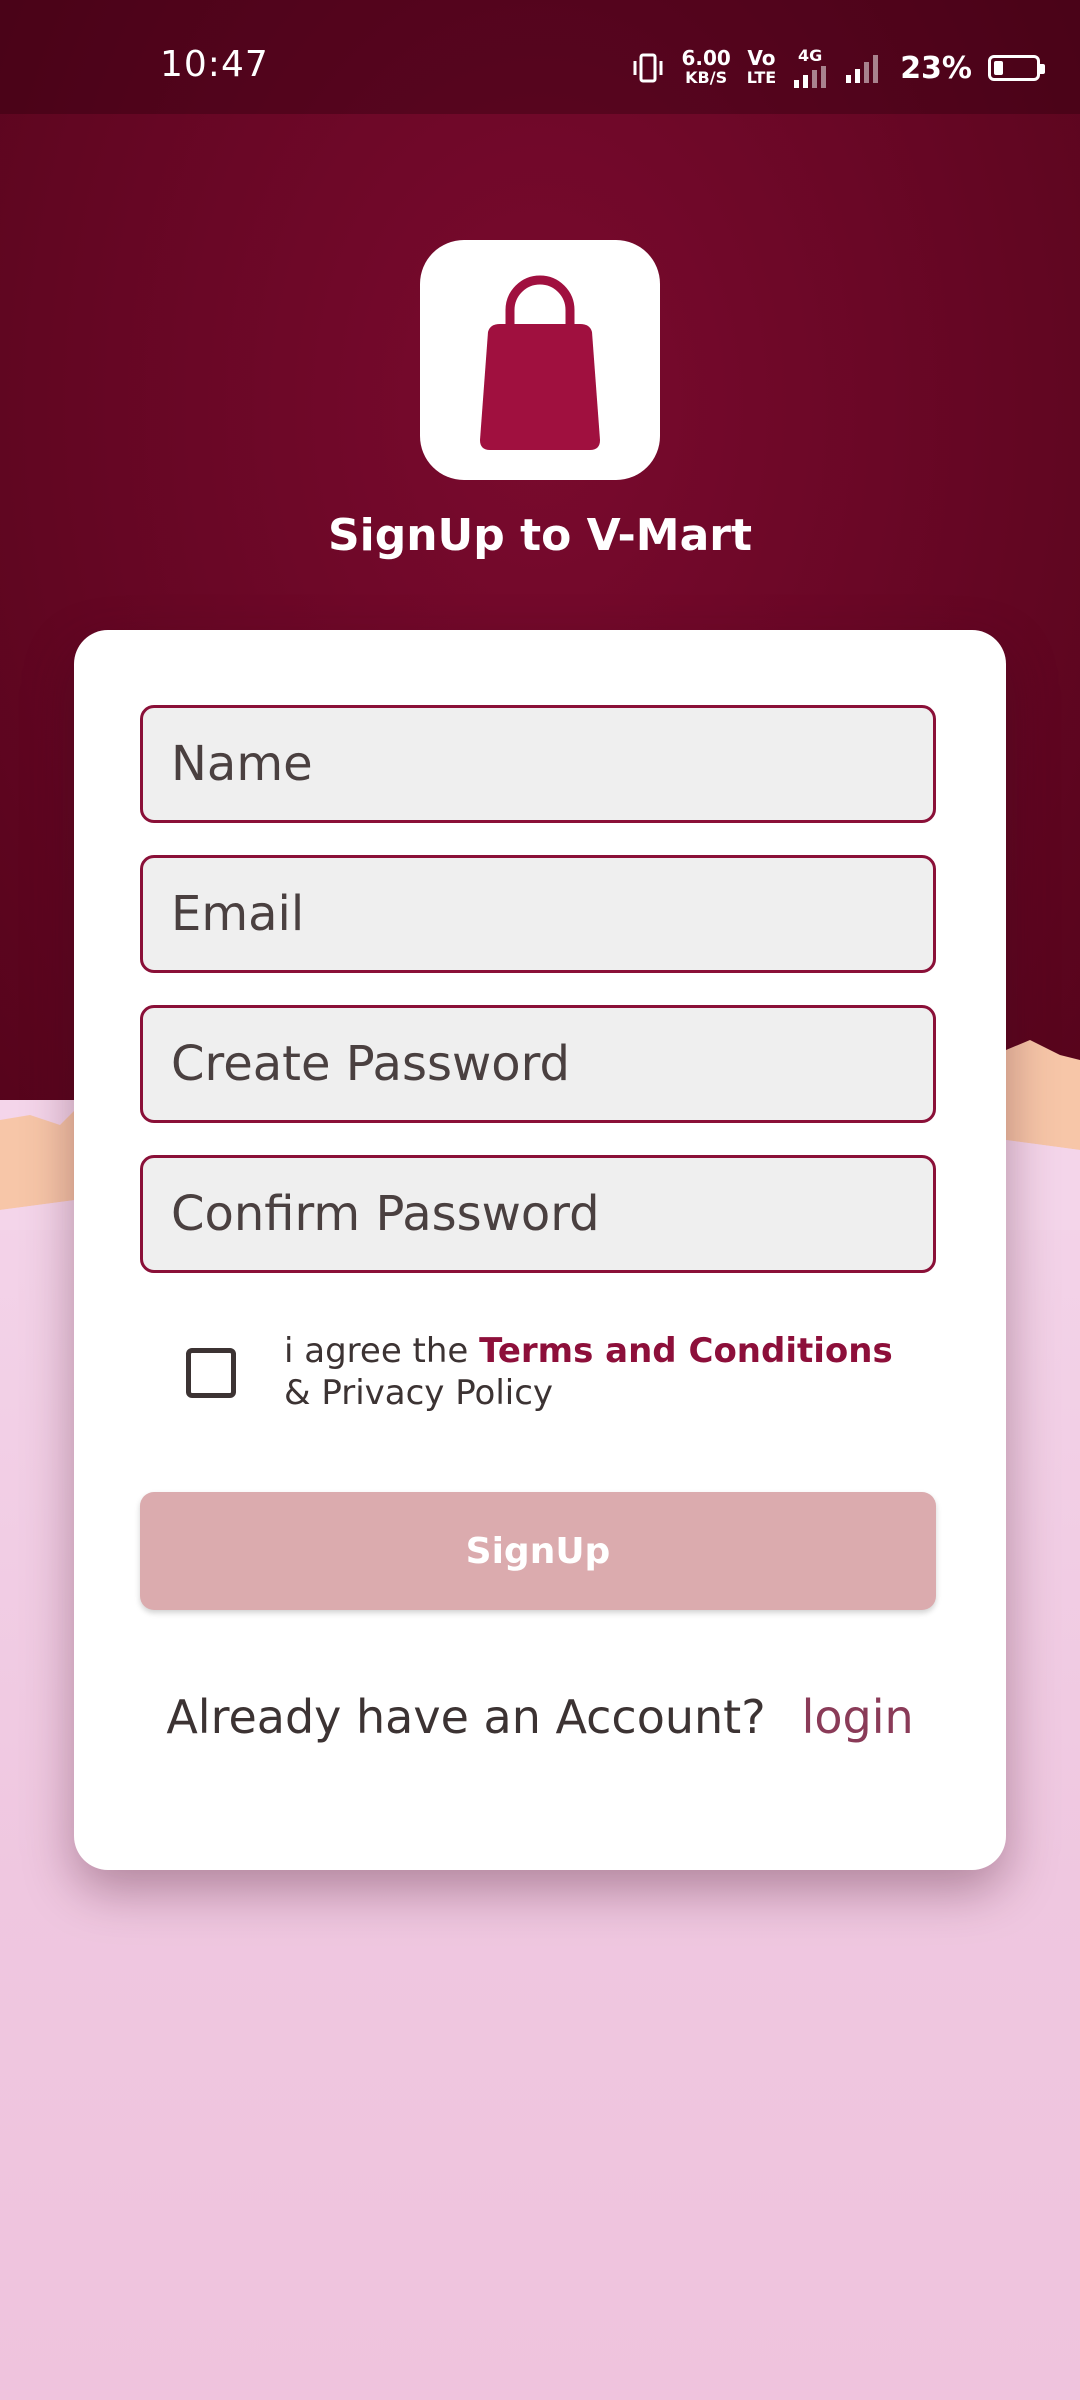 This screenshot has height=2400, width=1080. What do you see at coordinates (538, 1551) in the screenshot?
I see `signup-button: SignUp` at bounding box center [538, 1551].